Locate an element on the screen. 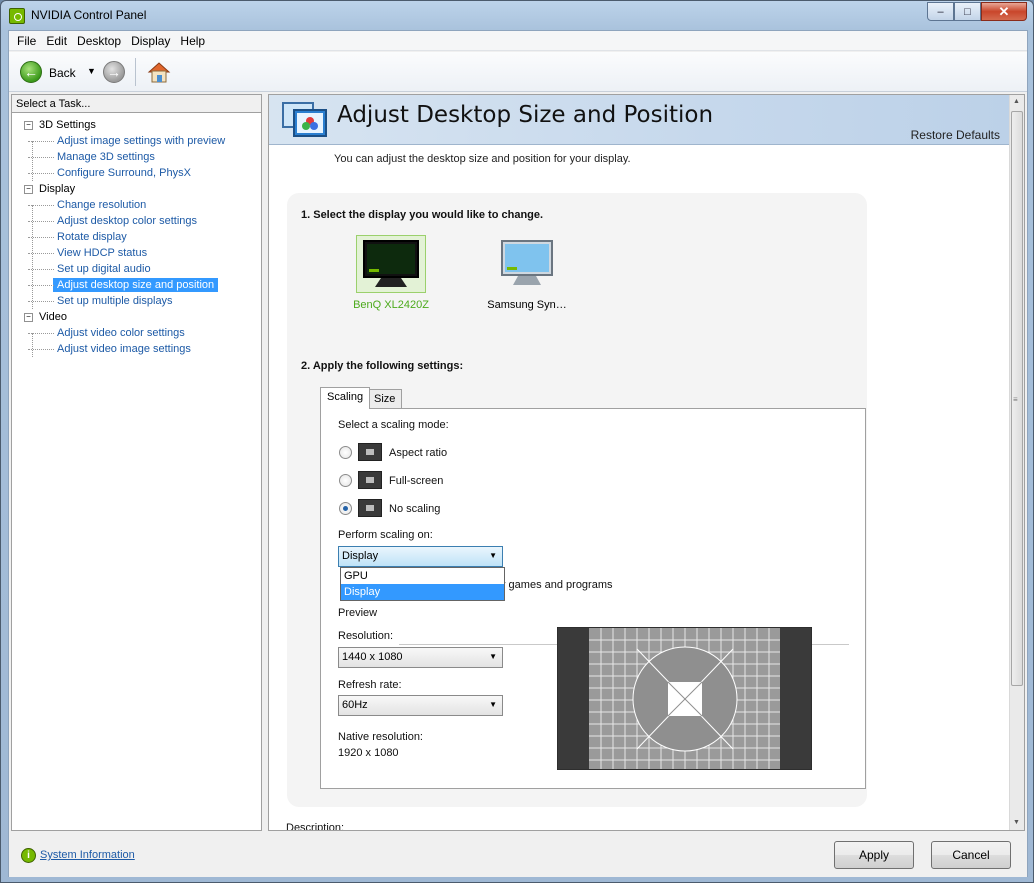 Image resolution: width=1034 pixels, height=883 pixels. radio-no-scaling is located at coordinates (345, 508).